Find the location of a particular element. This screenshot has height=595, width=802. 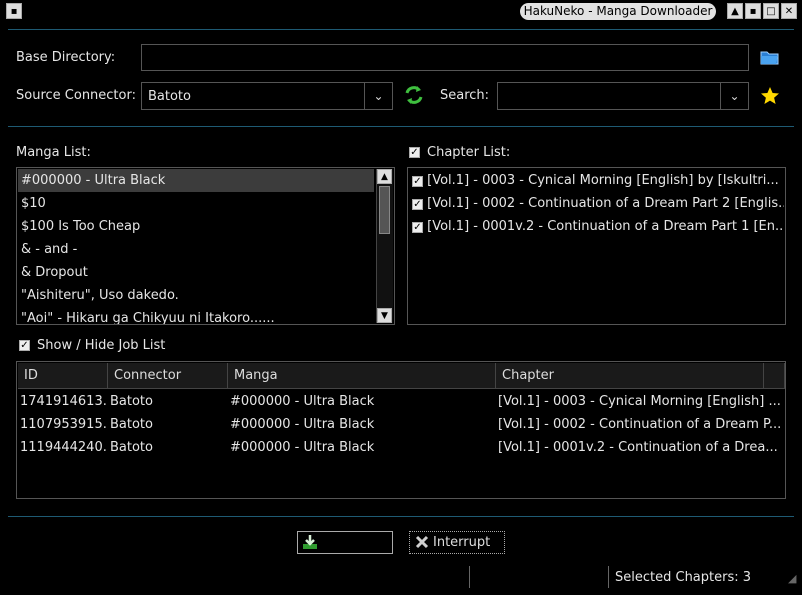

download-button is located at coordinates (345, 542).